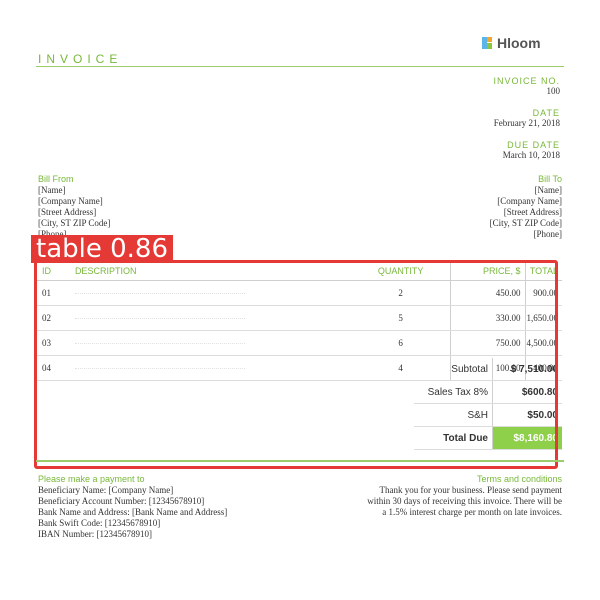 This screenshot has height=600, width=600. What do you see at coordinates (300, 461) in the screenshot?
I see `footer-divider` at bounding box center [300, 461].